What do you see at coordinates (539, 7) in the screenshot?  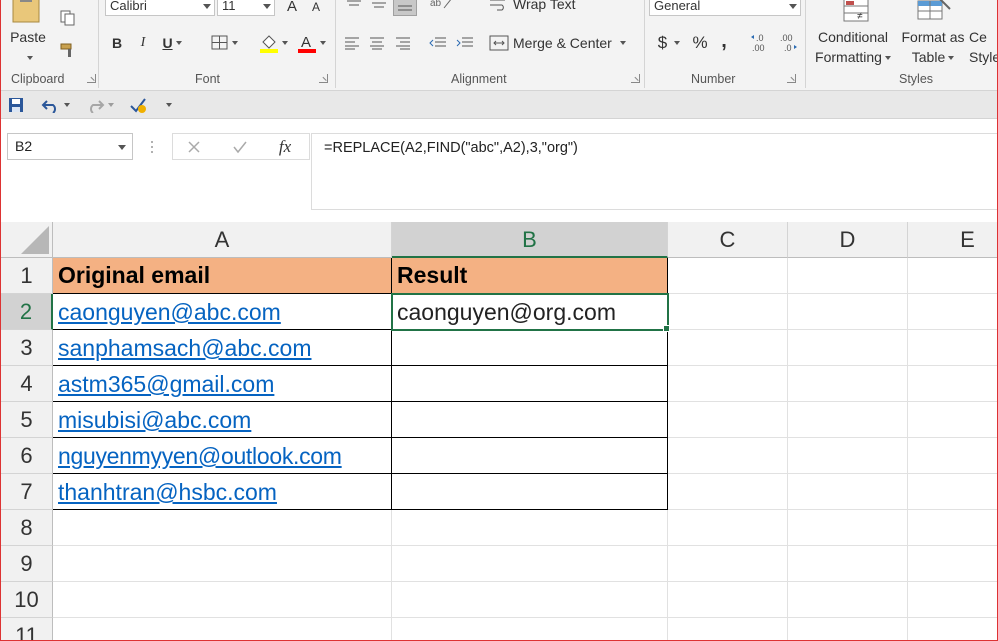 I see `wrap-text-button: Wrap Text` at bounding box center [539, 7].